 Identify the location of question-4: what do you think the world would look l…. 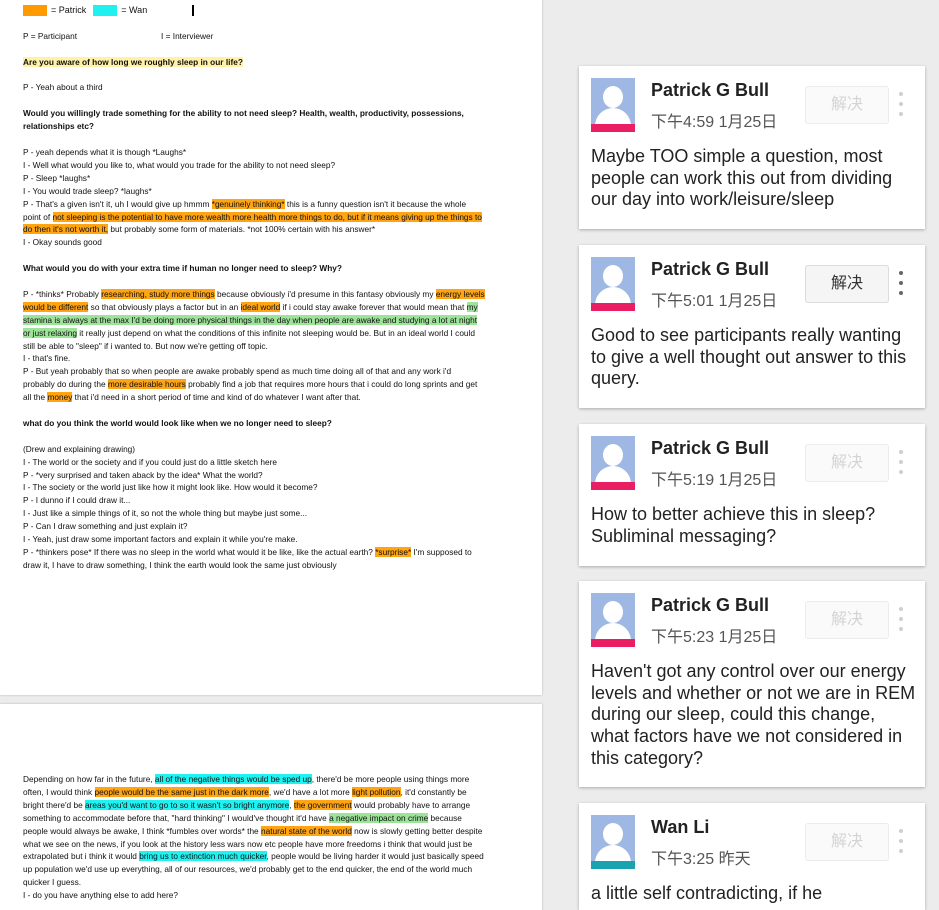
(177, 422).